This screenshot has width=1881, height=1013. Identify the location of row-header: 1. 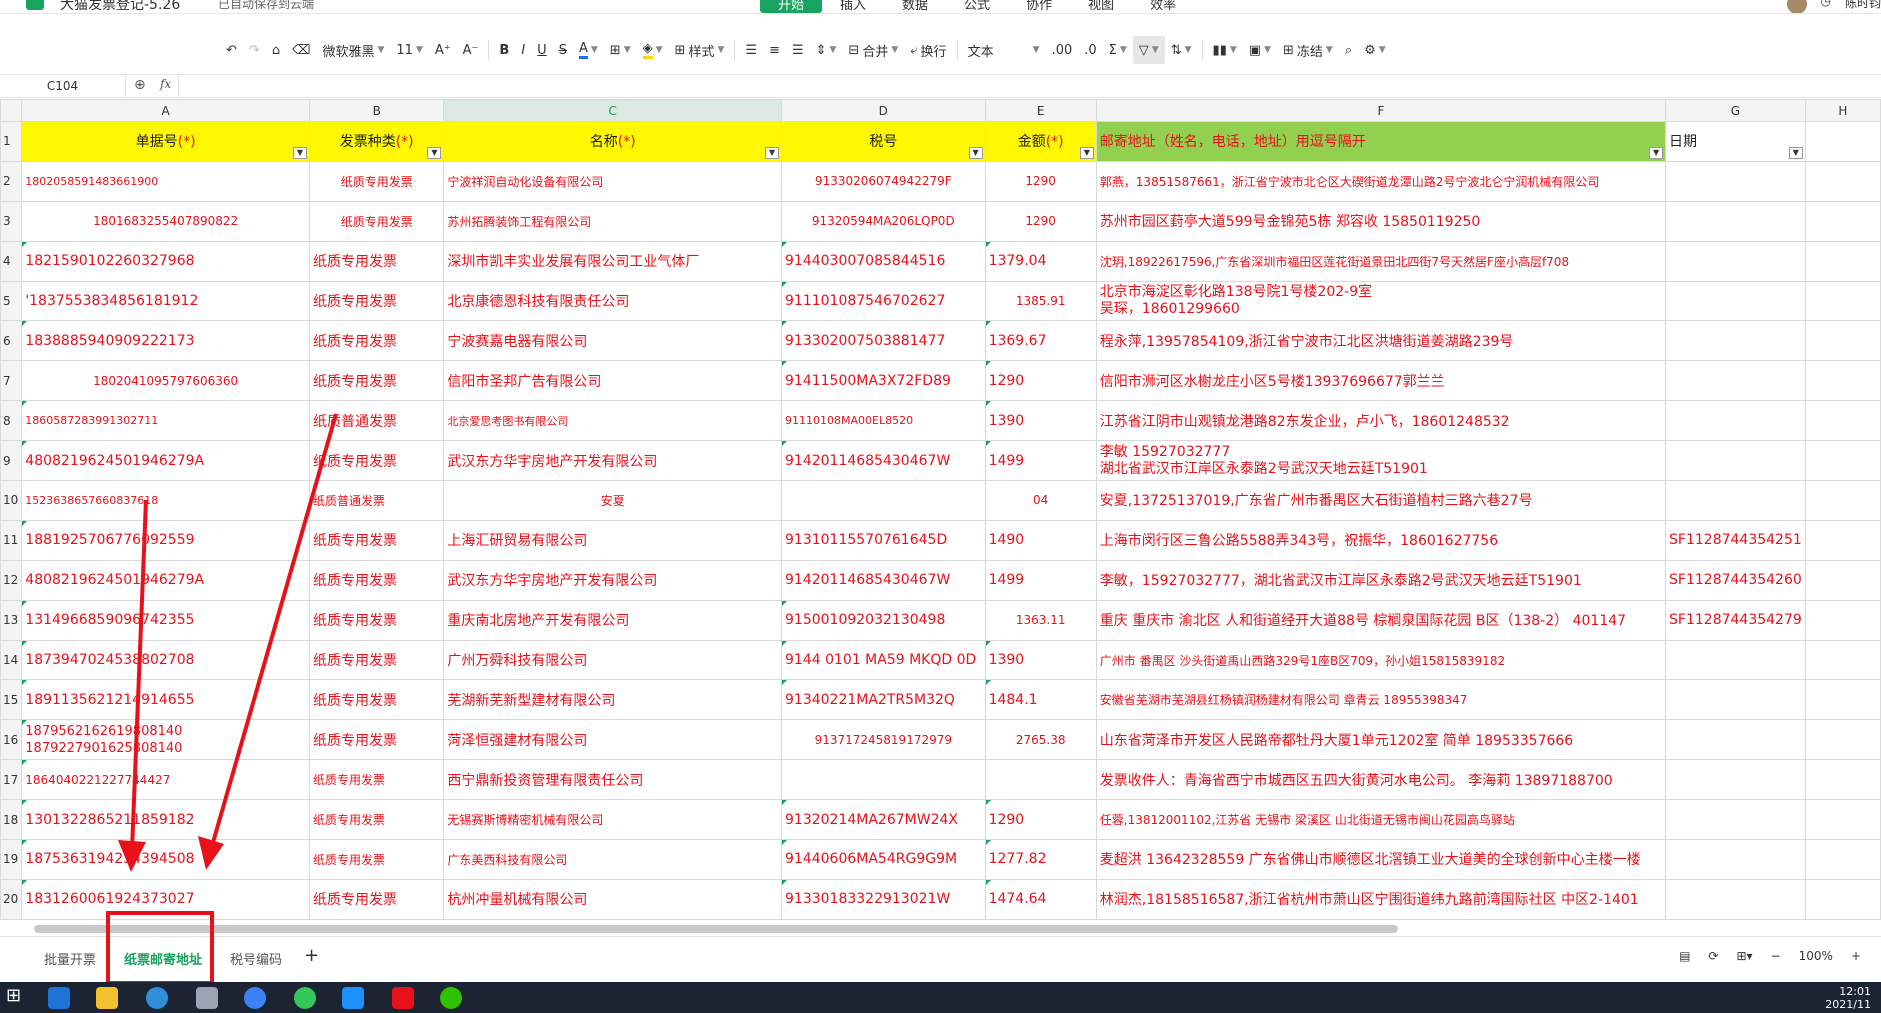
(11, 141).